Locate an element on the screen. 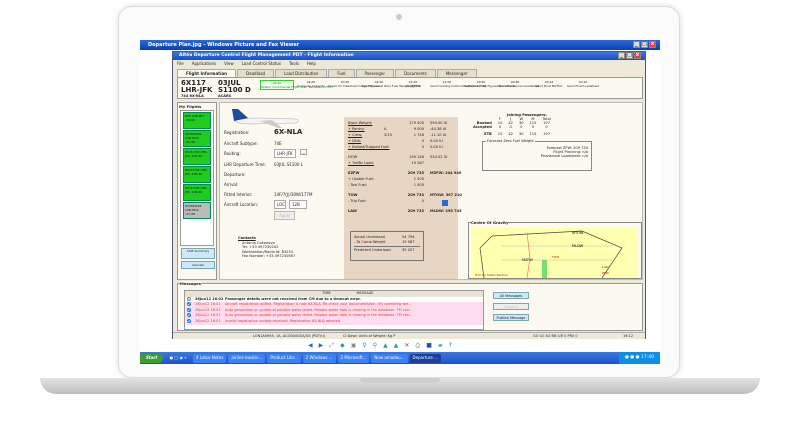  weight-row: EZFW 209 733 MZFW: 244 940 is located at coordinates (404, 173).